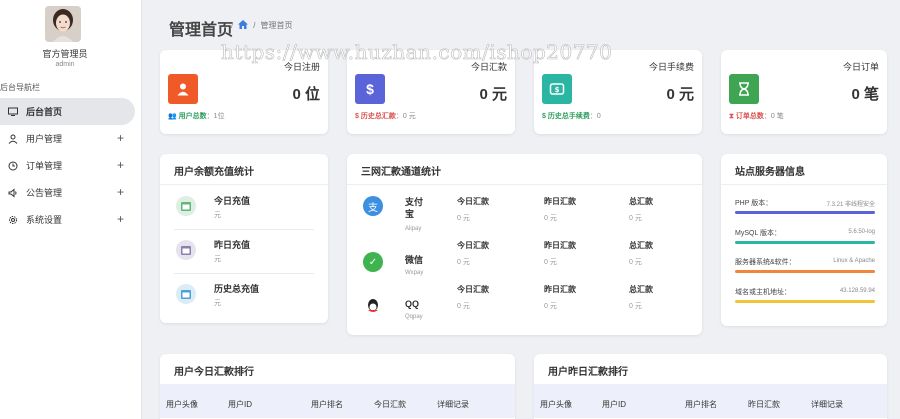 This screenshot has height=419, width=900. I want to click on channel-name: 微信, so click(414, 260).